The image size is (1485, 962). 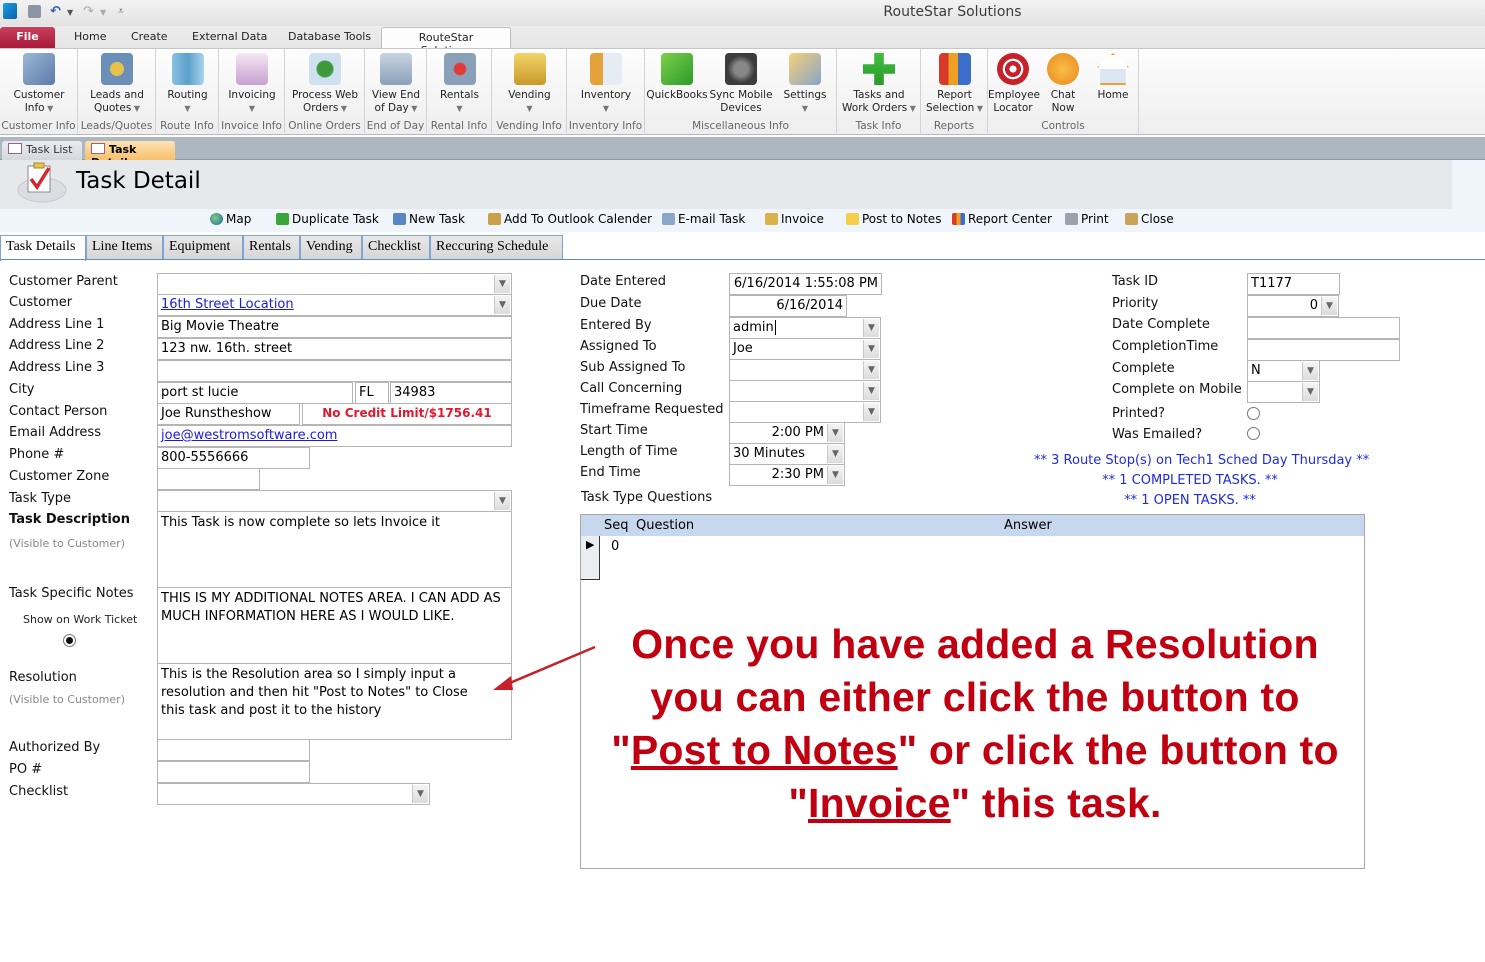 I want to click on complete-select: N ▼, so click(x=1283, y=371).